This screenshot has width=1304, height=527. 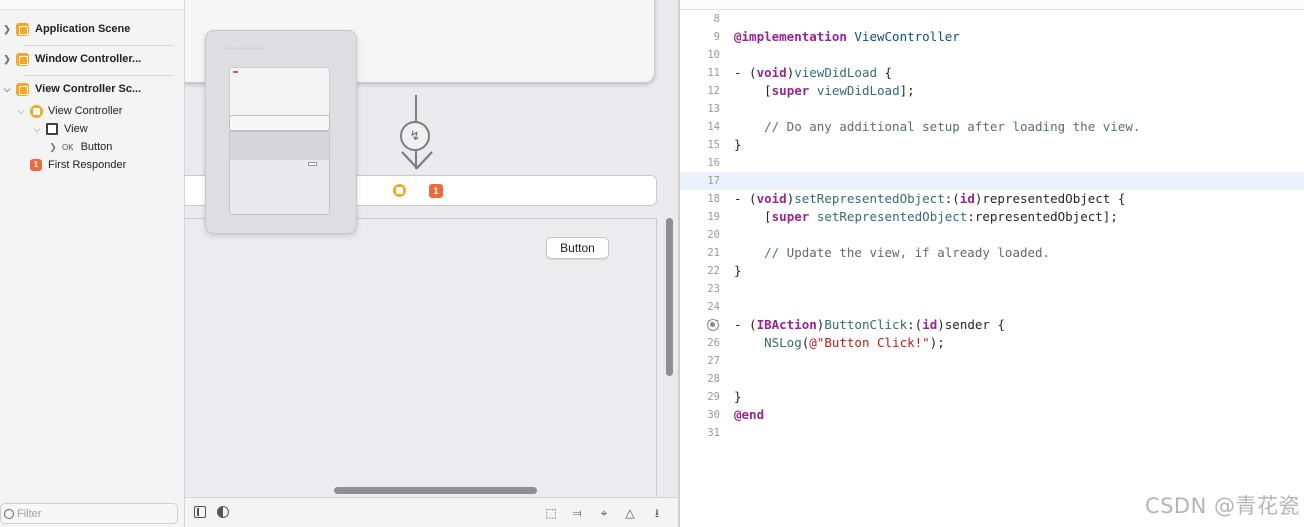 What do you see at coordinates (839, 343) in the screenshot?
I see `code-text: NSLog(@"Button Click!");` at bounding box center [839, 343].